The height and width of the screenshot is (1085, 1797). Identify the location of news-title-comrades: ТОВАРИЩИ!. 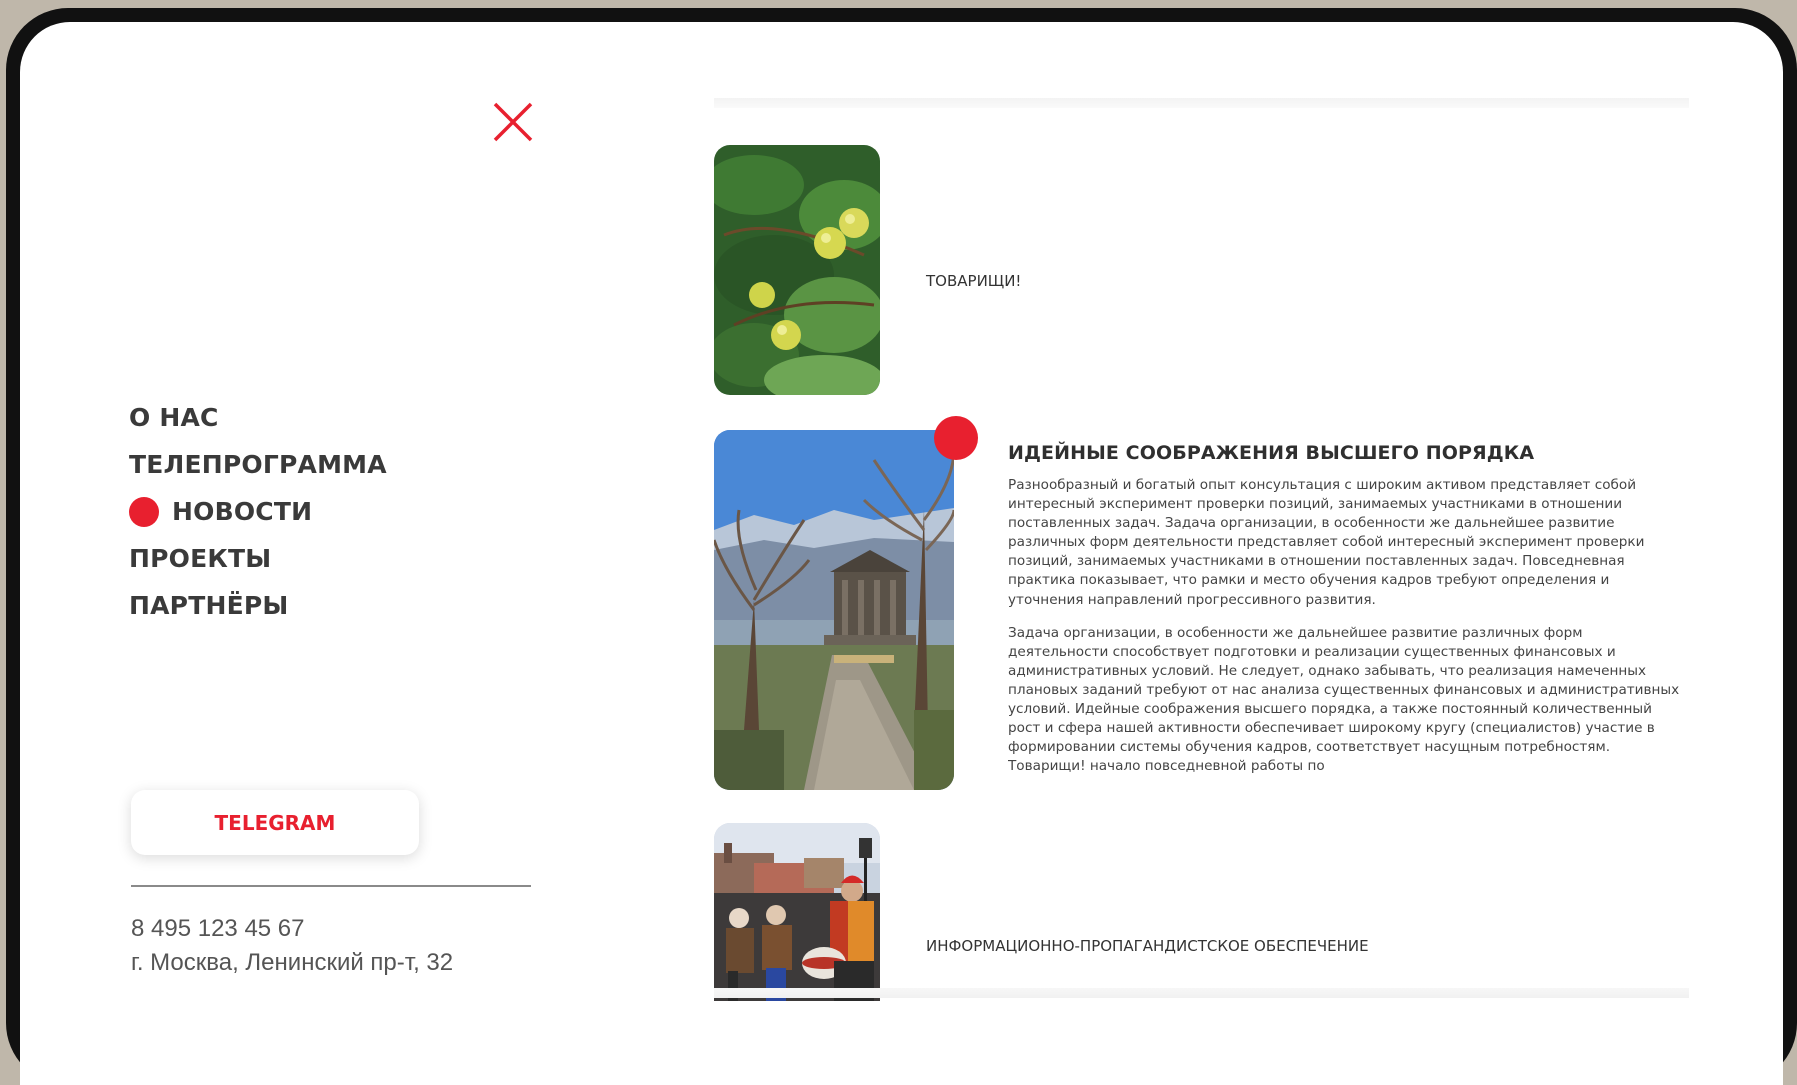
(973, 281).